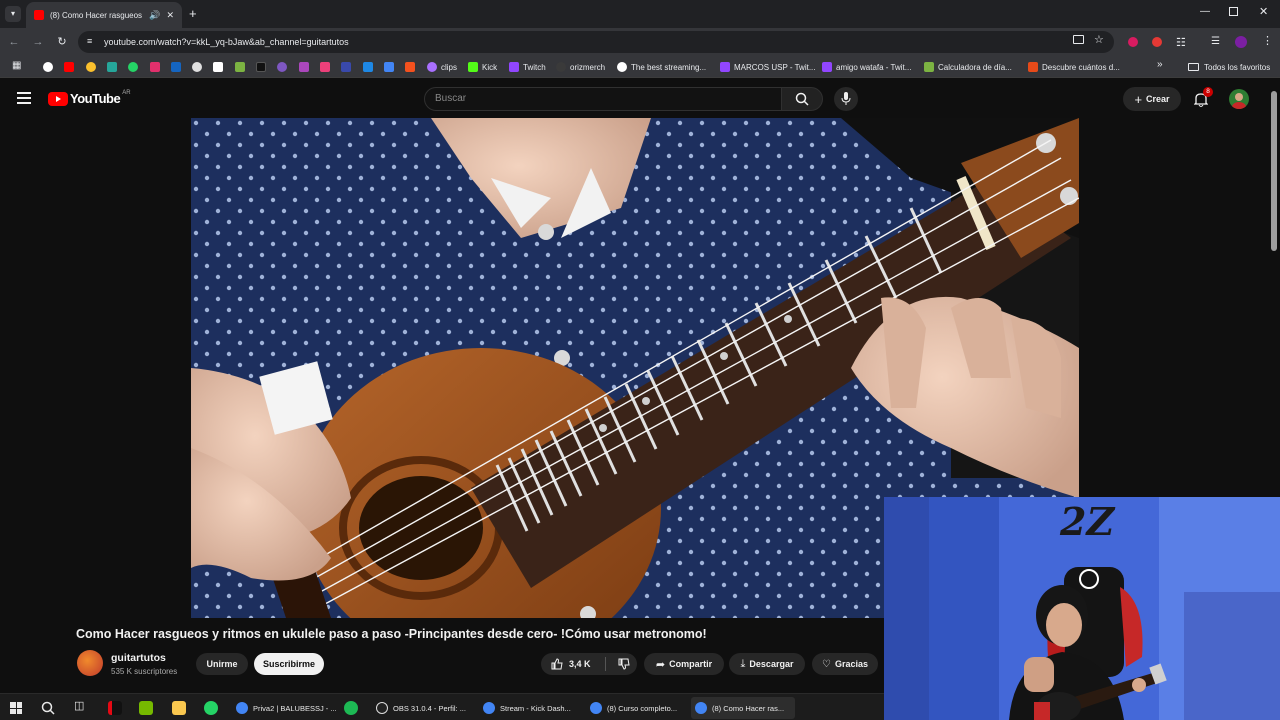  What do you see at coordinates (1267, 40) in the screenshot?
I see `browser-menu-icon: ⋮` at bounding box center [1267, 40].